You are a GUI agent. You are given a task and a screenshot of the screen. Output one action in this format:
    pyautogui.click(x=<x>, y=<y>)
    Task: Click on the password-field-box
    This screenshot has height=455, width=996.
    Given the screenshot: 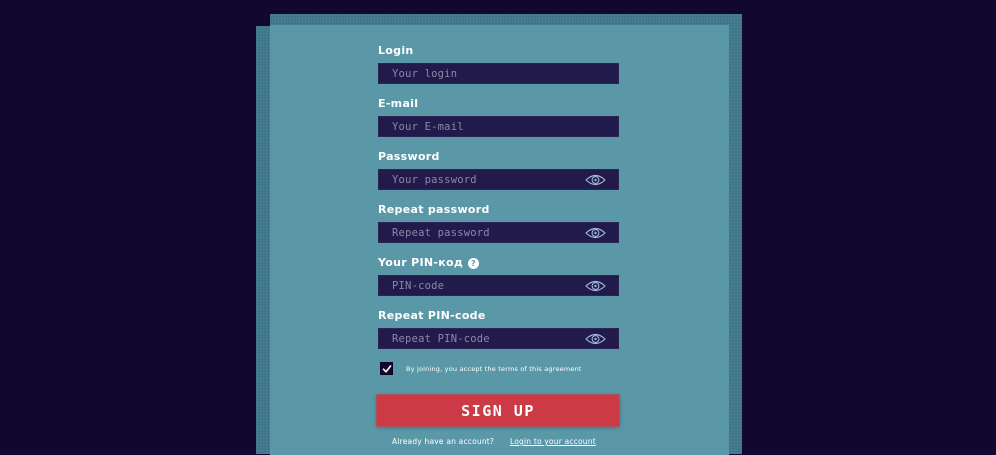 What is the action you would take?
    pyautogui.click(x=498, y=179)
    